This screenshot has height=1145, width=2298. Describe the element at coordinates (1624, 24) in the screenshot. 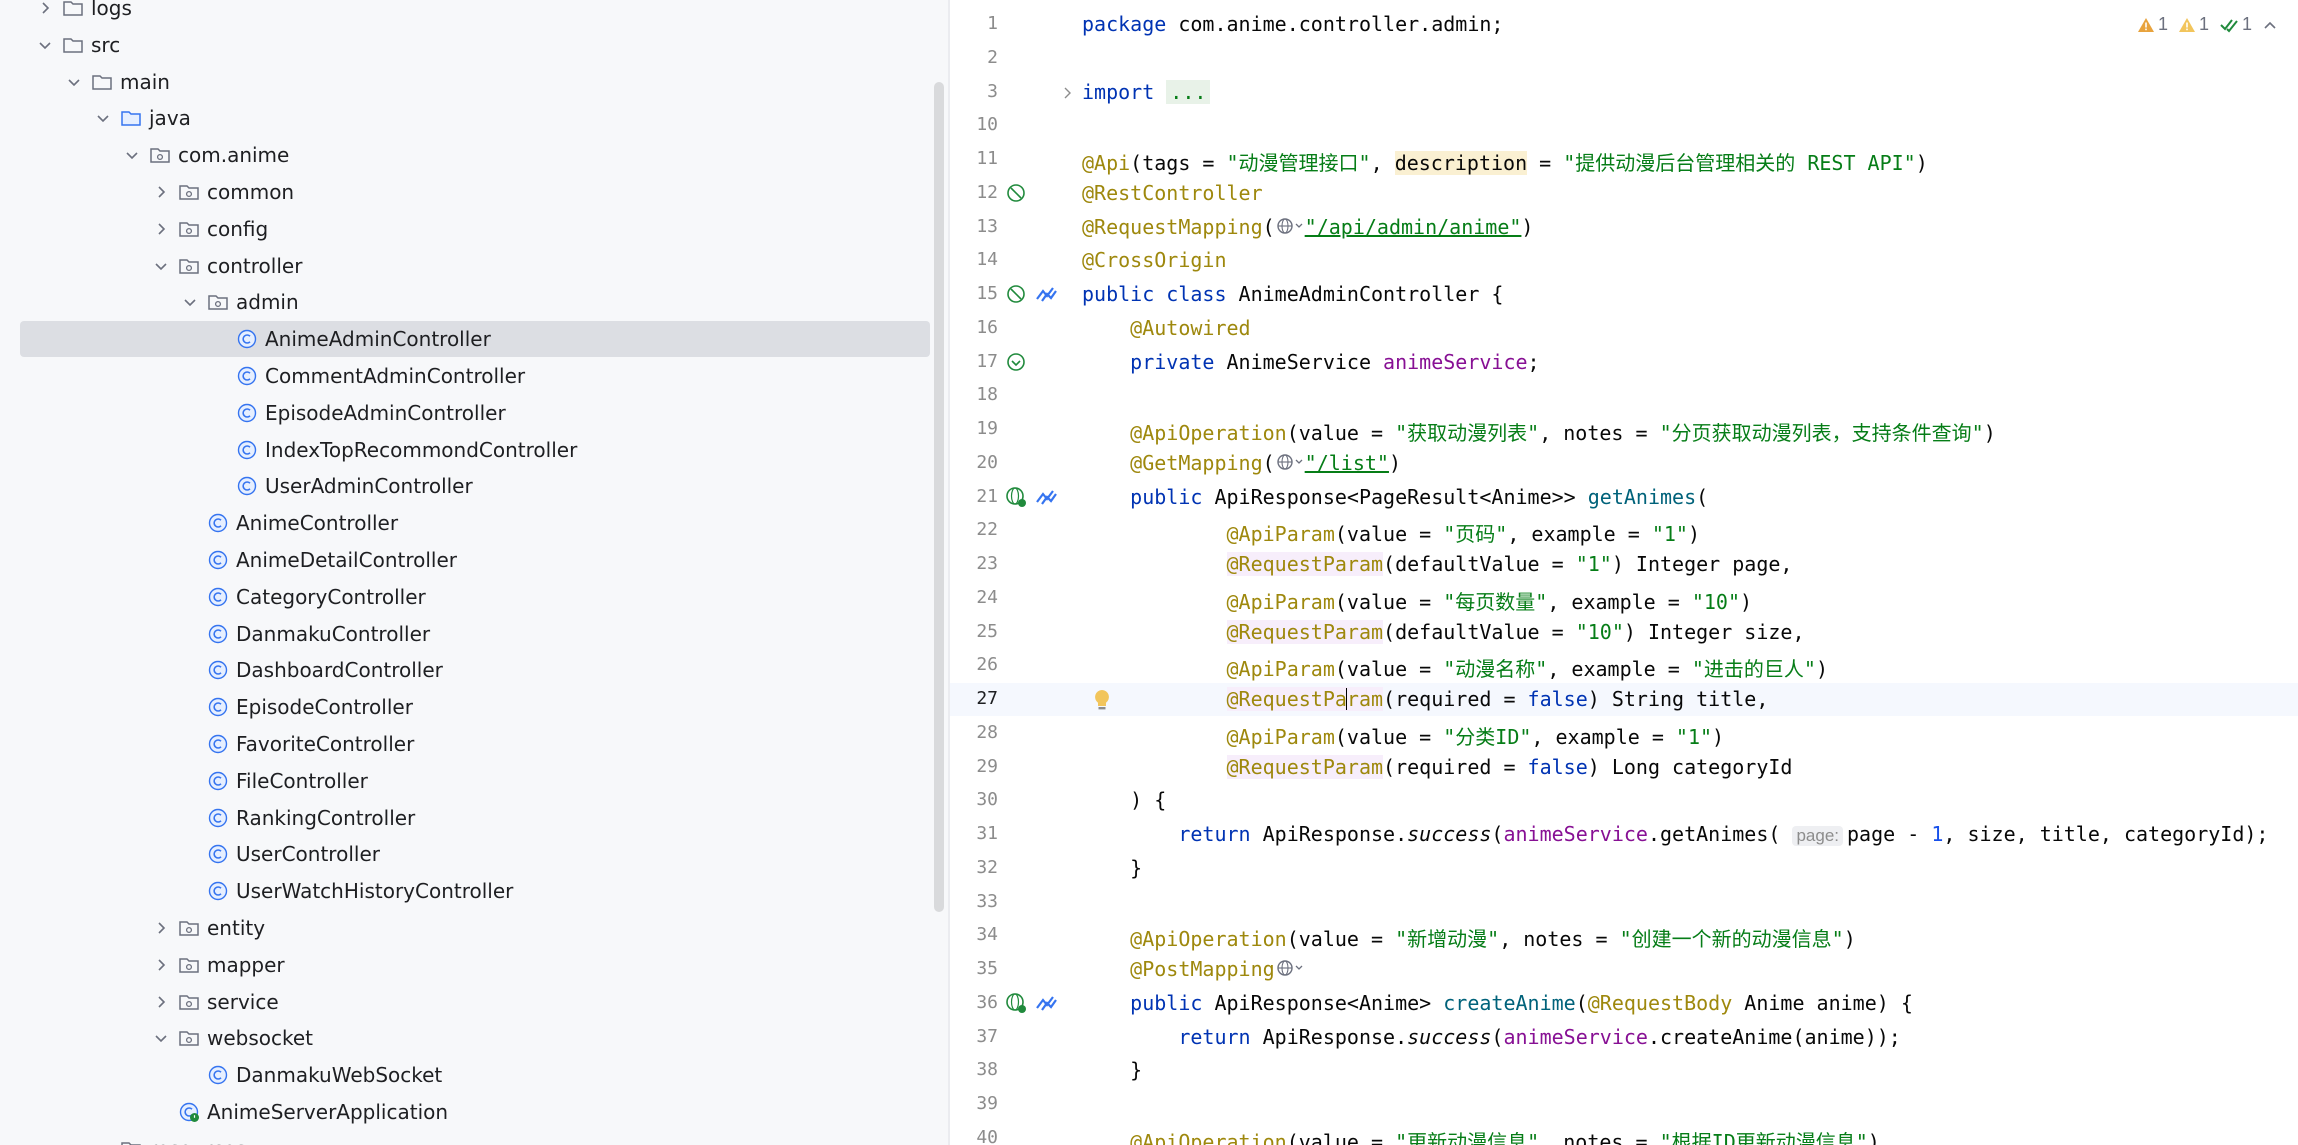

I see `code-line: 1 package com.anime.controller.admin;` at that location.